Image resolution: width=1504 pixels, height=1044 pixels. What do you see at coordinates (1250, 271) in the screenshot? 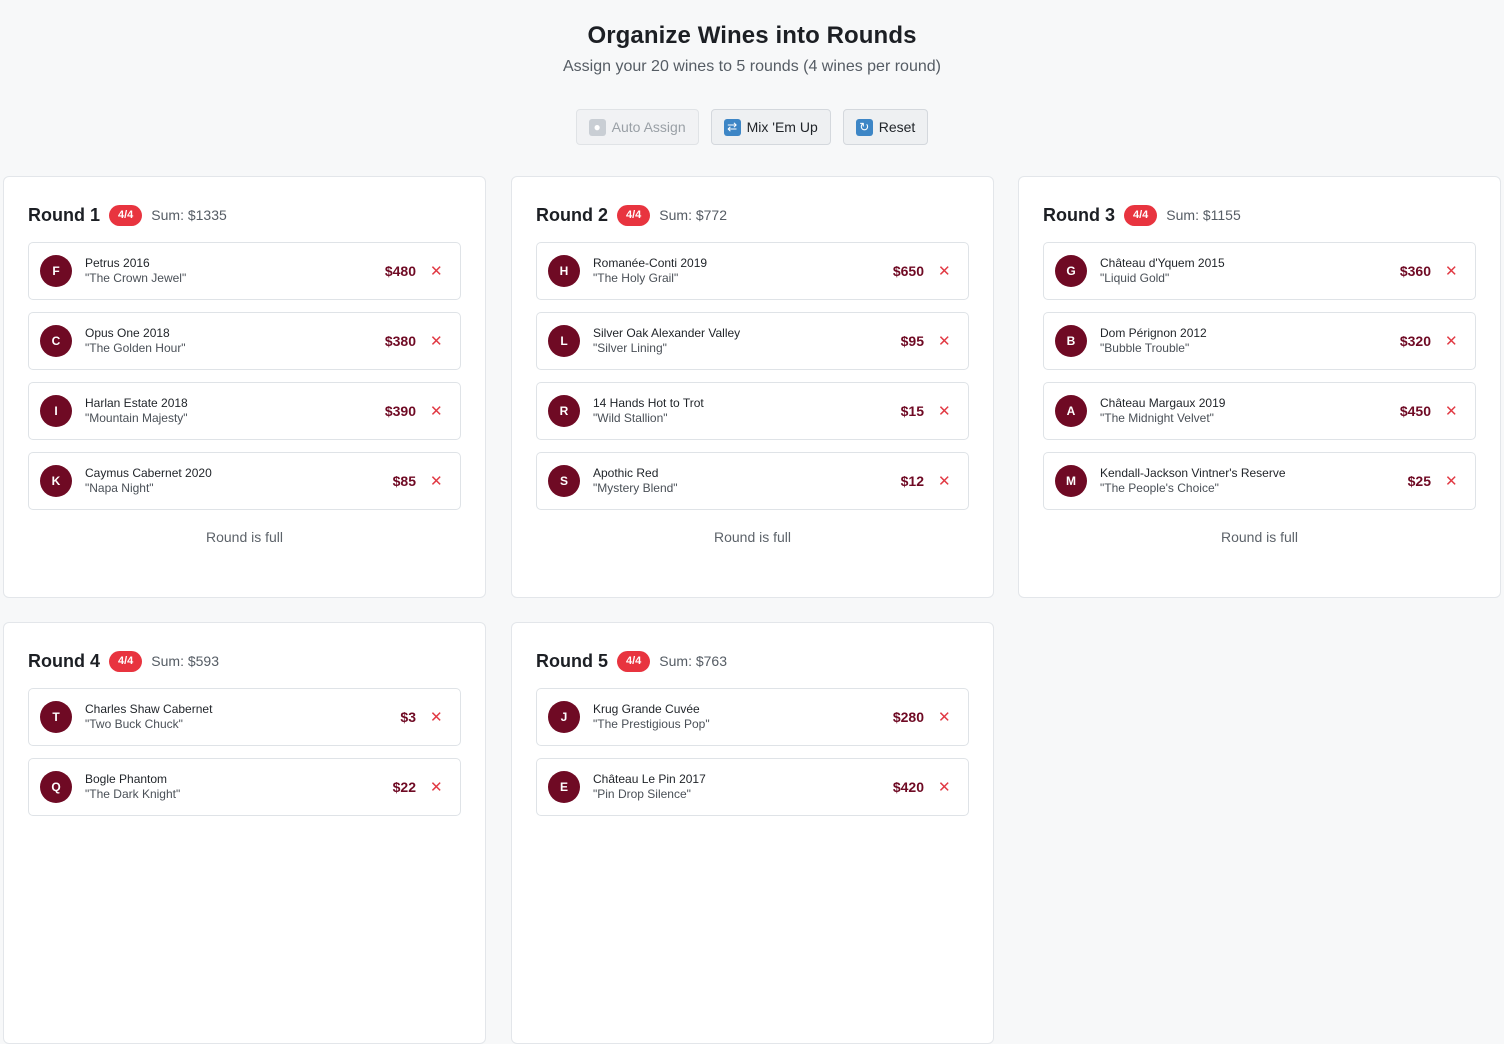
I see `wine-text: Château d'Yquem 2015 "Liquid Gold"` at bounding box center [1250, 271].